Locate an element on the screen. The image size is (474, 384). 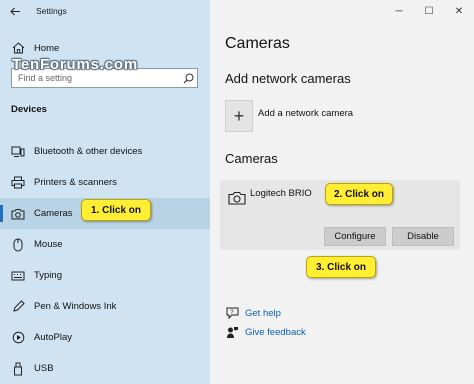
window-controls: ─ ☐ ✕ is located at coordinates (429, 11).